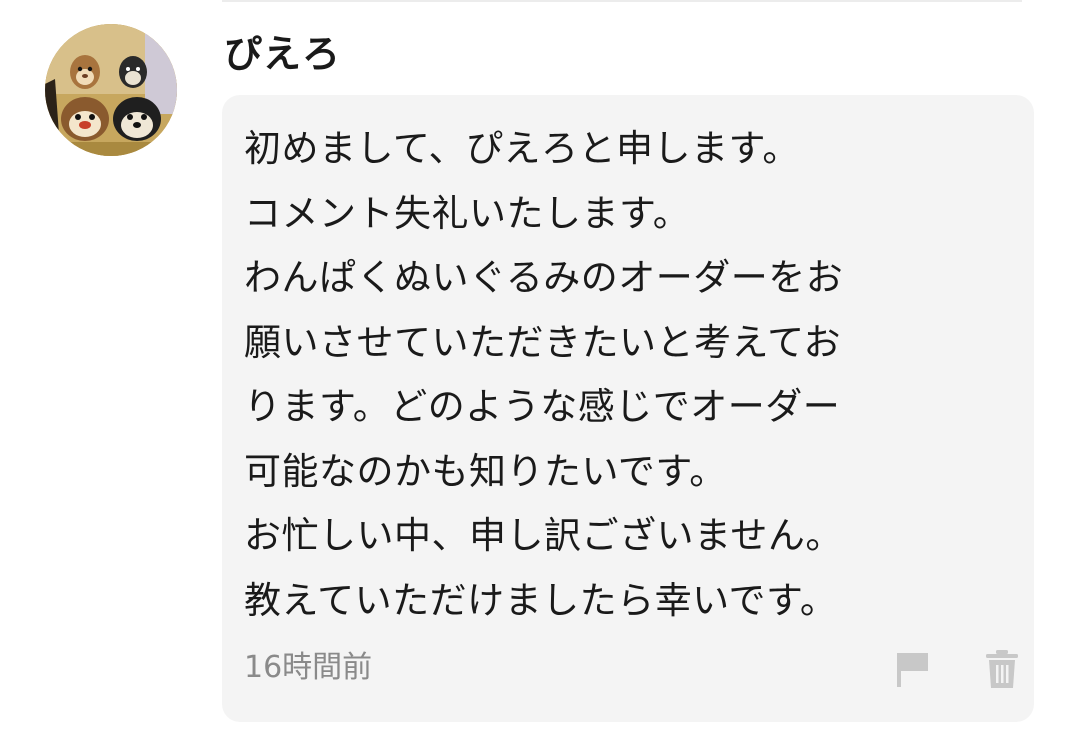  I want to click on trash-icon, so click(1002, 669).